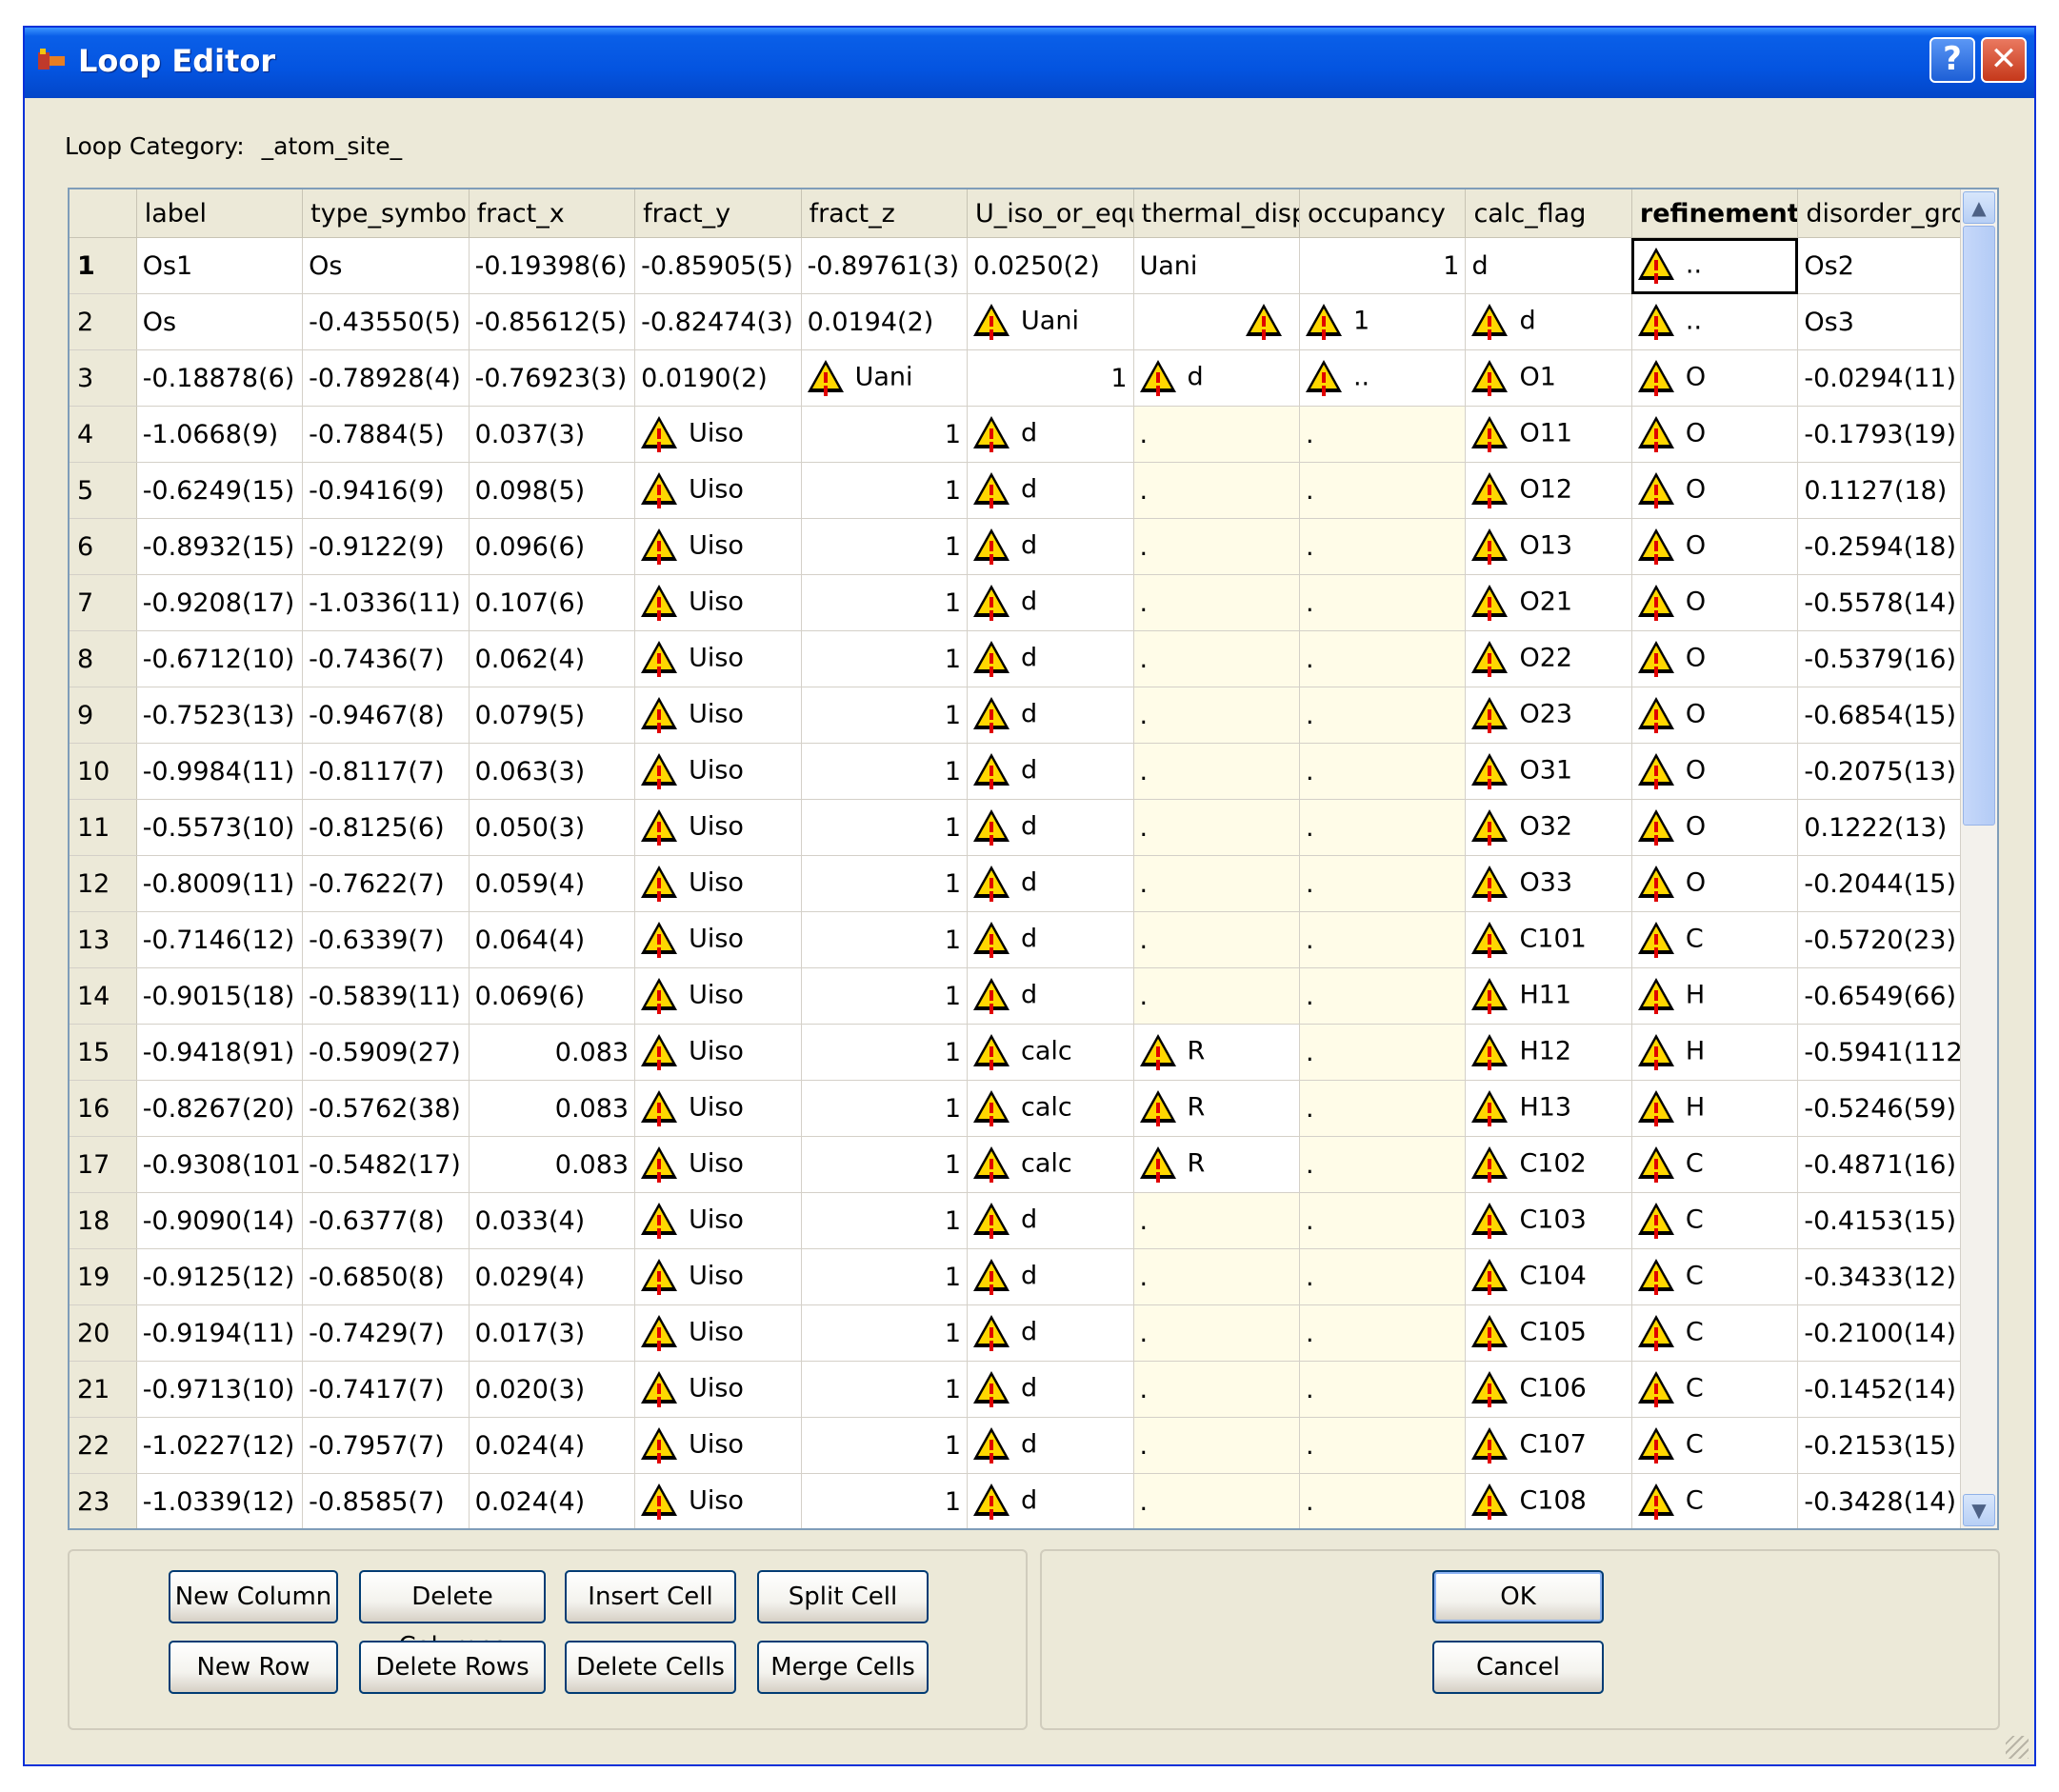 The image size is (2059, 1792). What do you see at coordinates (1548, 1500) in the screenshot?
I see `table-cell: C108` at bounding box center [1548, 1500].